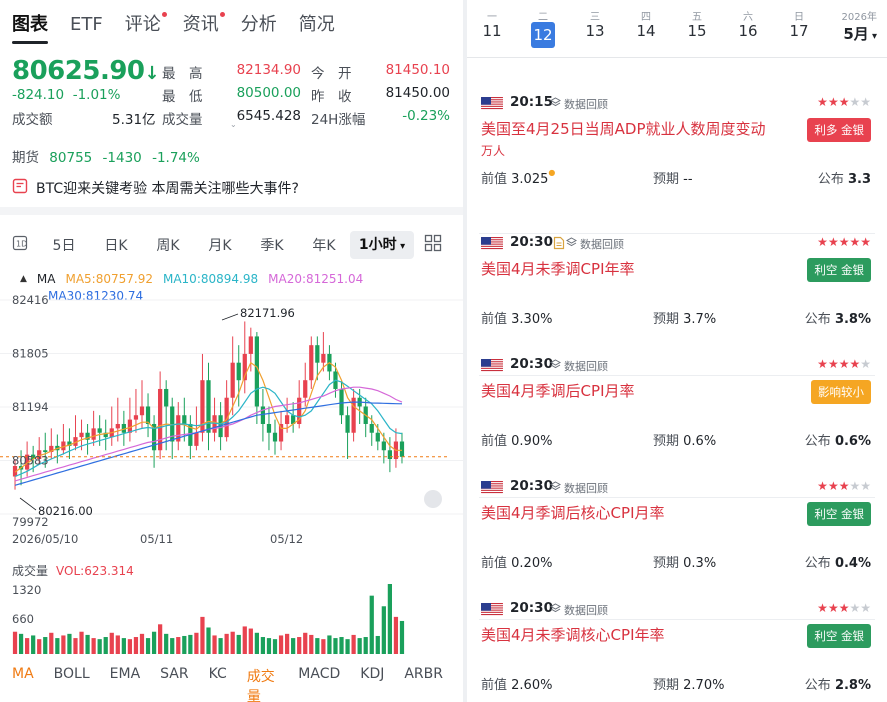 Image resolution: width=887 pixels, height=702 pixels. I want to click on ma5-label: MA5:80757.92, so click(109, 279).